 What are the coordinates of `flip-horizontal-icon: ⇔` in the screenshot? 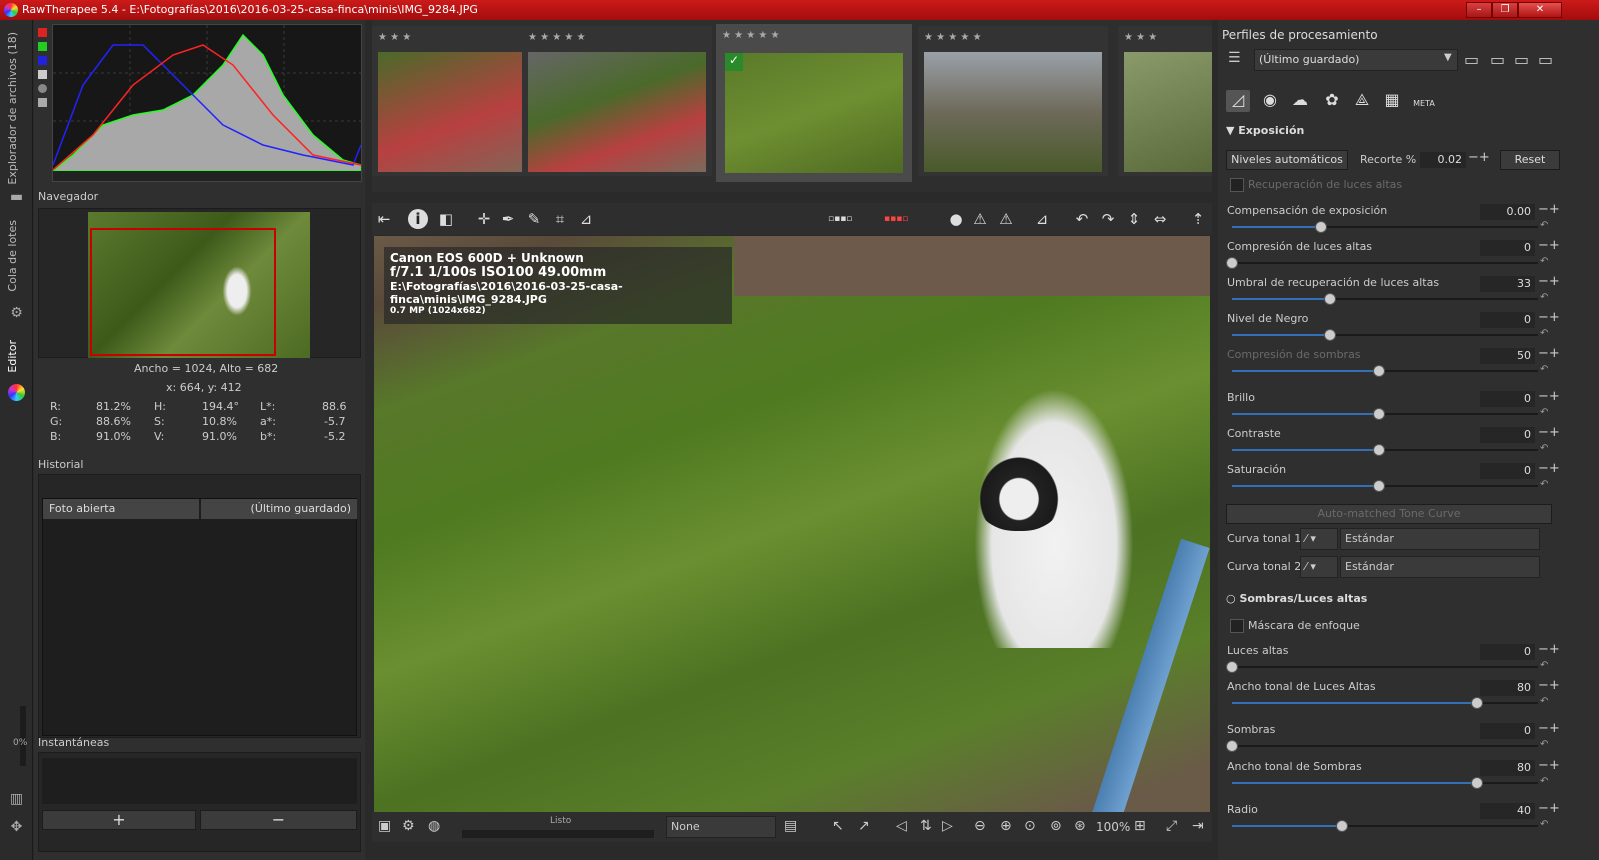 It's located at (1160, 219).